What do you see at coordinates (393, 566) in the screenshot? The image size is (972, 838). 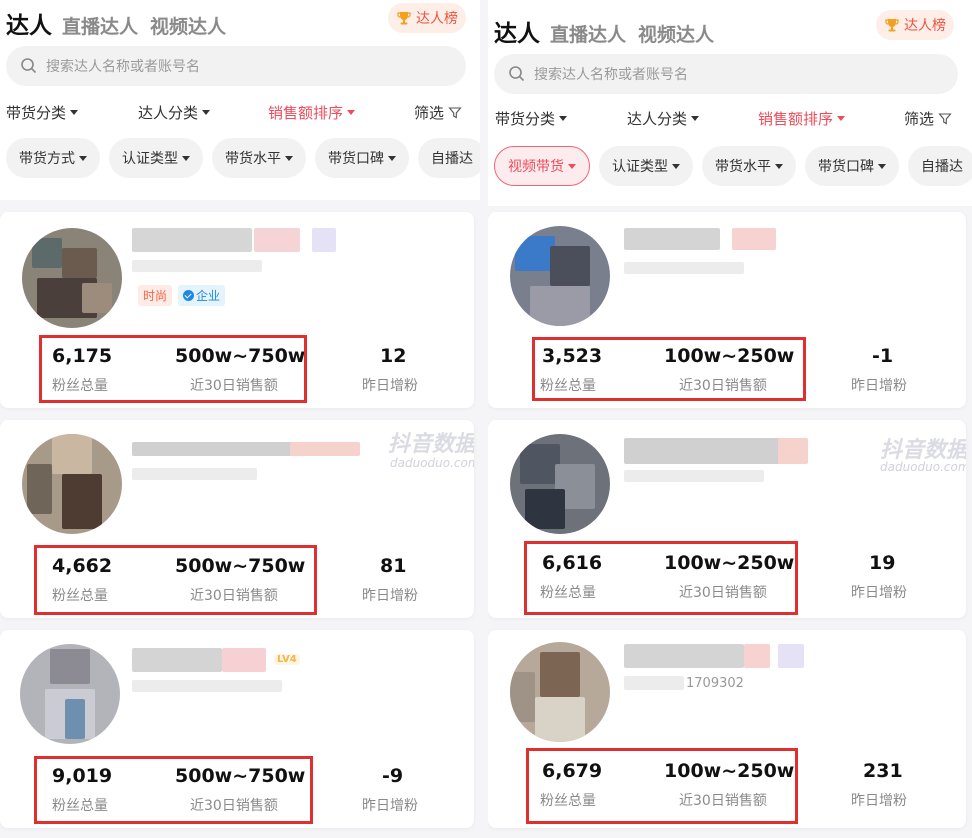 I see `fans-growth-value: 81` at bounding box center [393, 566].